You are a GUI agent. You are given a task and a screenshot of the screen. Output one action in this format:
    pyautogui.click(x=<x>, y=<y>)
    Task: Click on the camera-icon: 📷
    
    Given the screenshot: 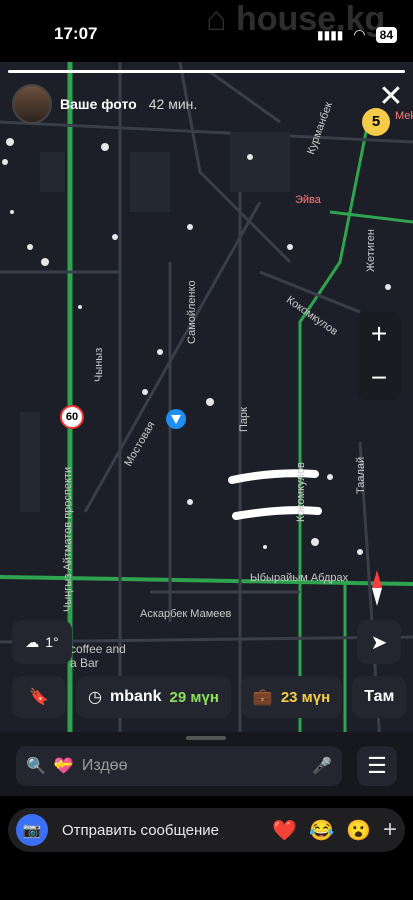 What is the action you would take?
    pyautogui.click(x=32, y=830)
    